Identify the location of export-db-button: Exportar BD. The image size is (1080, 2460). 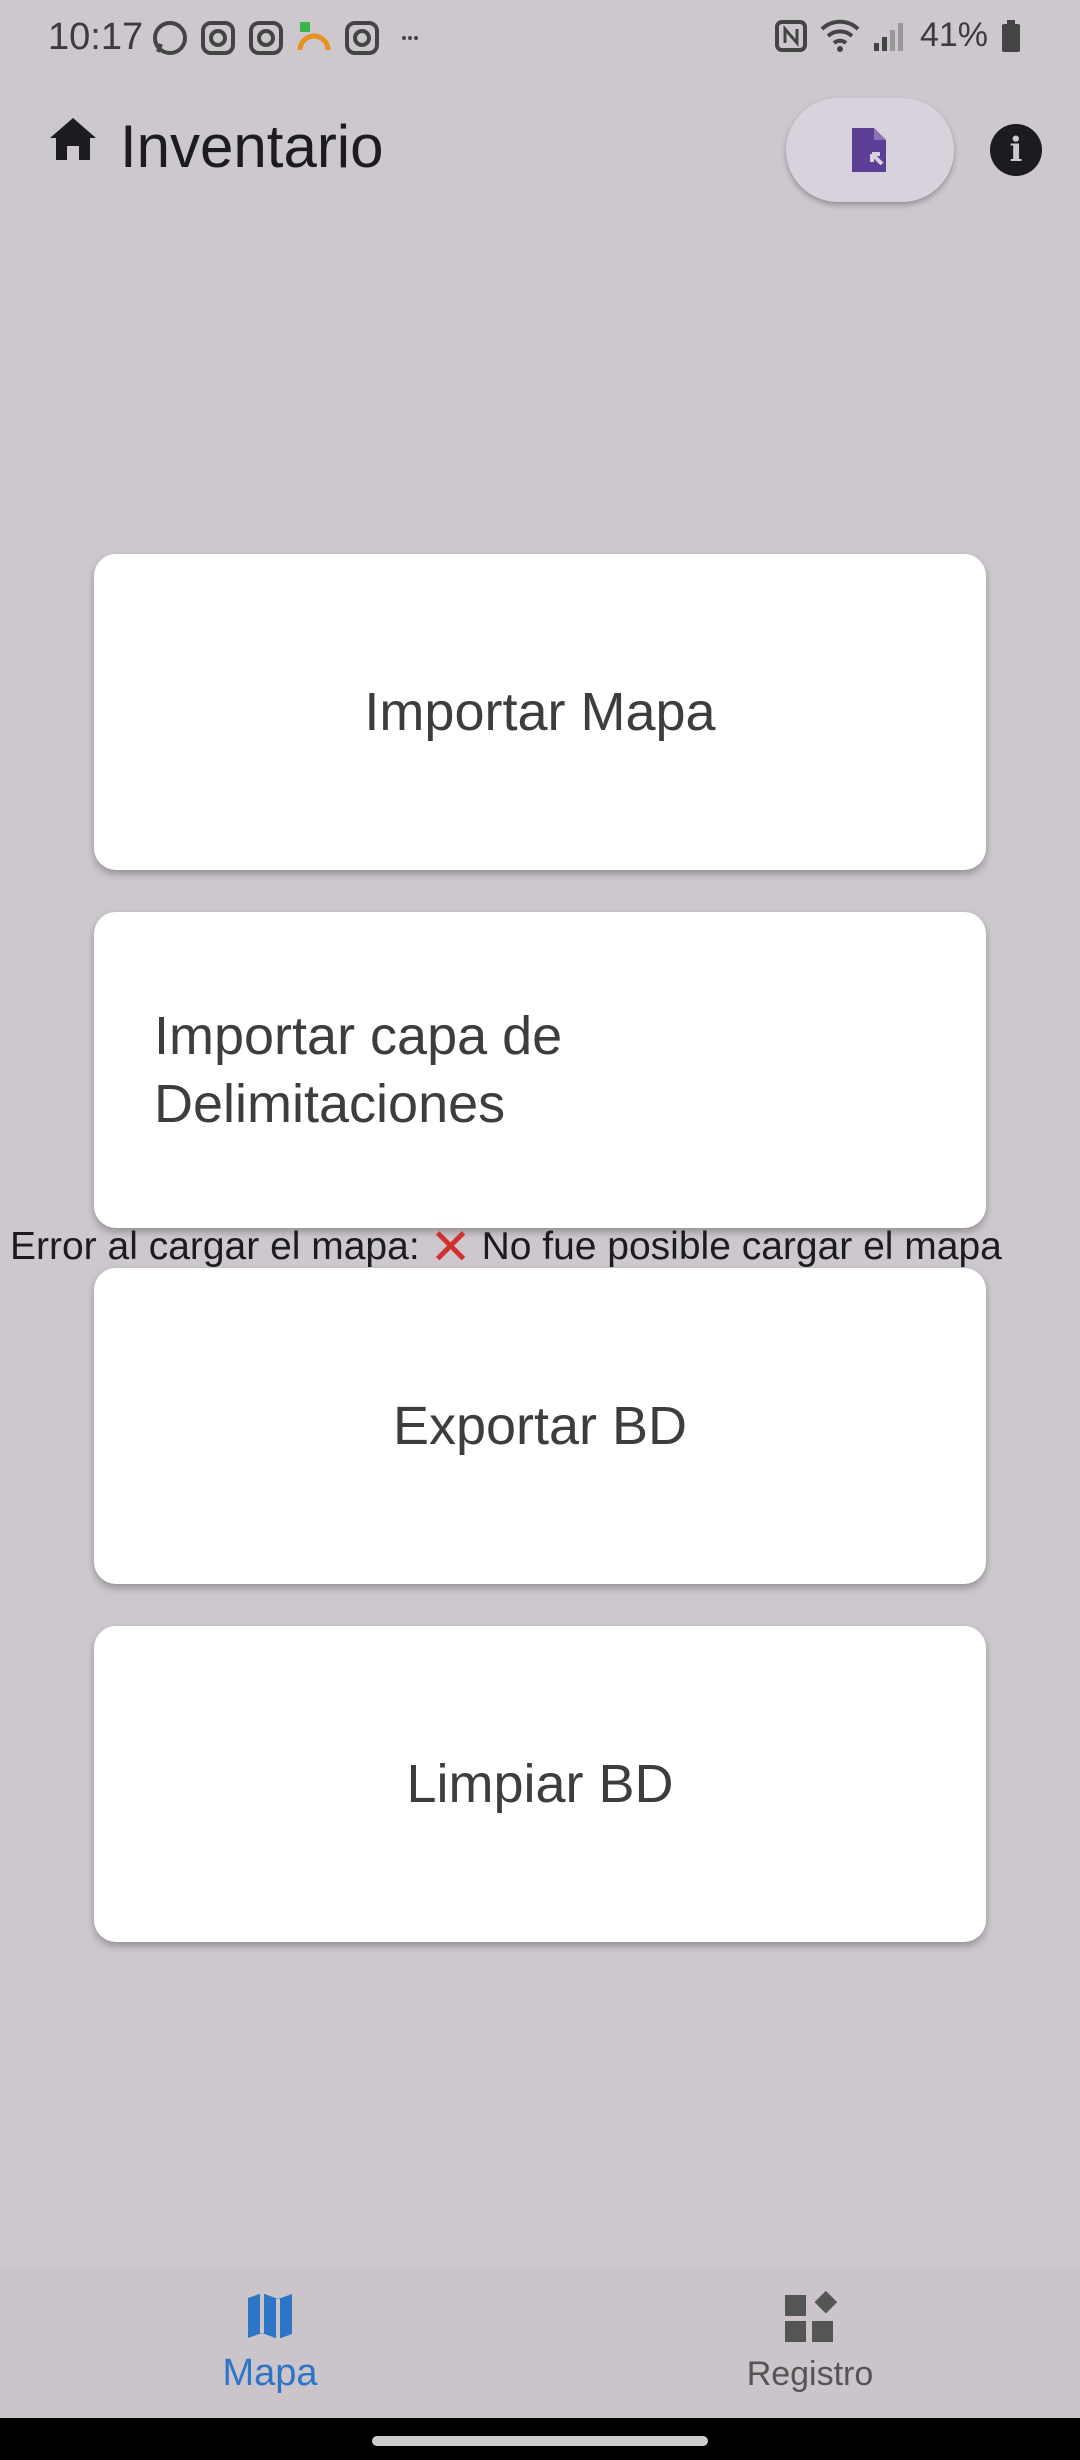
(540, 1426).